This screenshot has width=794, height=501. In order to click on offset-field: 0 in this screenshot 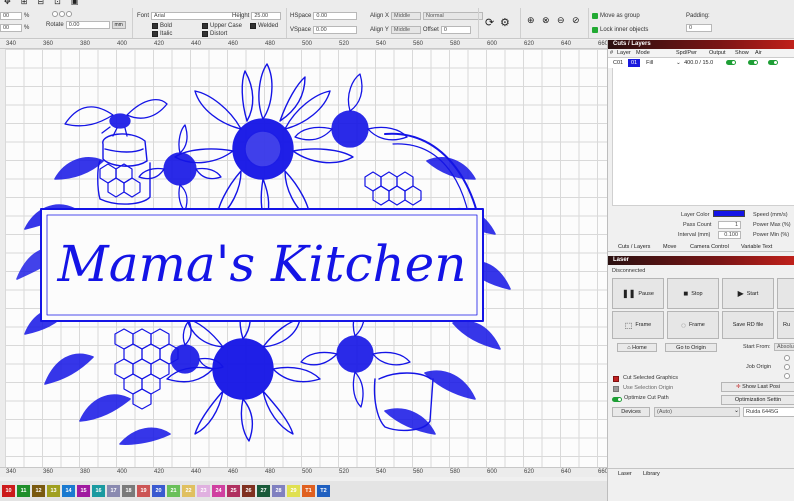, I will do `click(455, 30)`.